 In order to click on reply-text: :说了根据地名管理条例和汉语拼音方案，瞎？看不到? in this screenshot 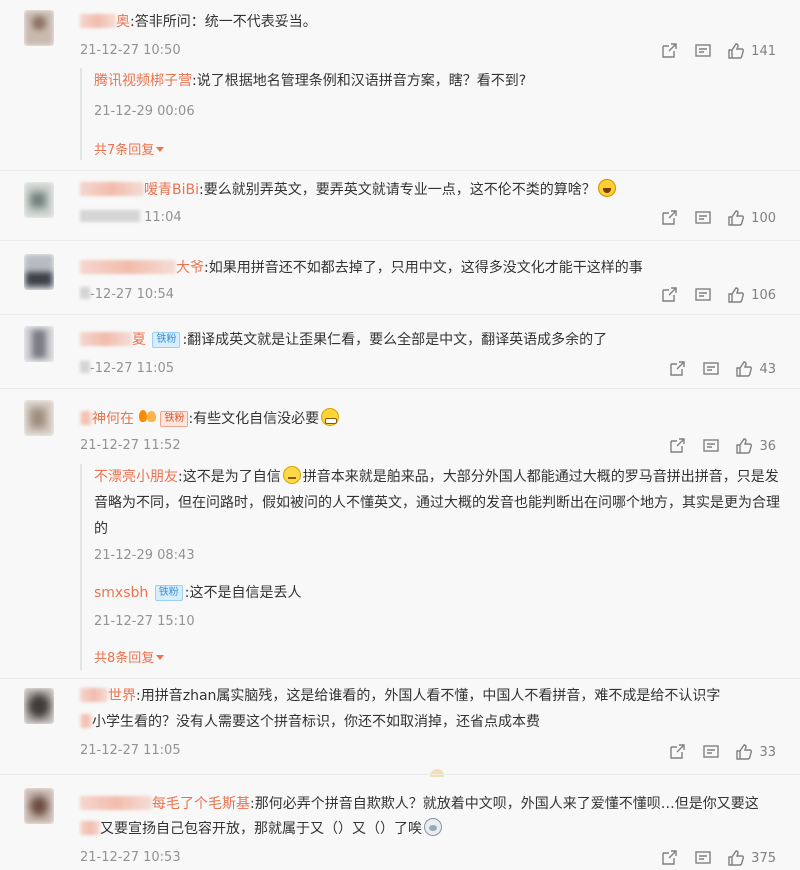, I will do `click(359, 81)`.